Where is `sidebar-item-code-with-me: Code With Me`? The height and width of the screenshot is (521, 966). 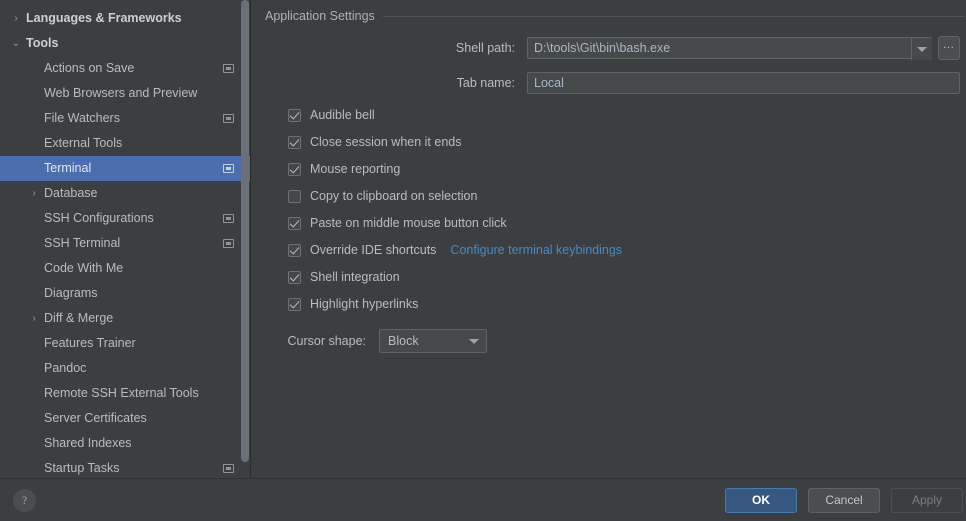
sidebar-item-code-with-me: Code With Me is located at coordinates (125, 268).